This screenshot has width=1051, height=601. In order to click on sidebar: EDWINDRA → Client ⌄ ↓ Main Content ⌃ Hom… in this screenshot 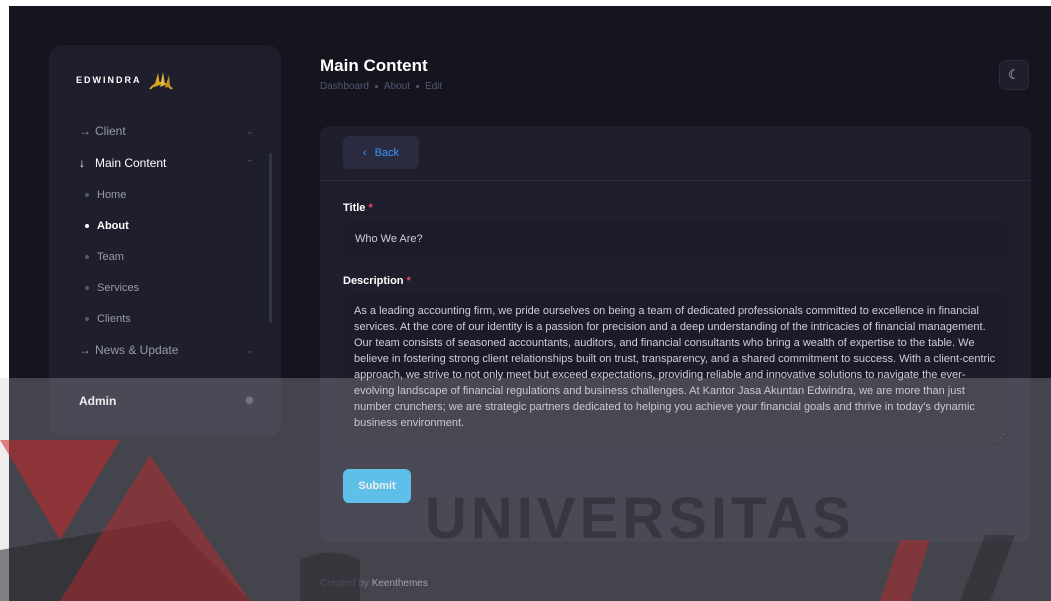, I will do `click(165, 241)`.